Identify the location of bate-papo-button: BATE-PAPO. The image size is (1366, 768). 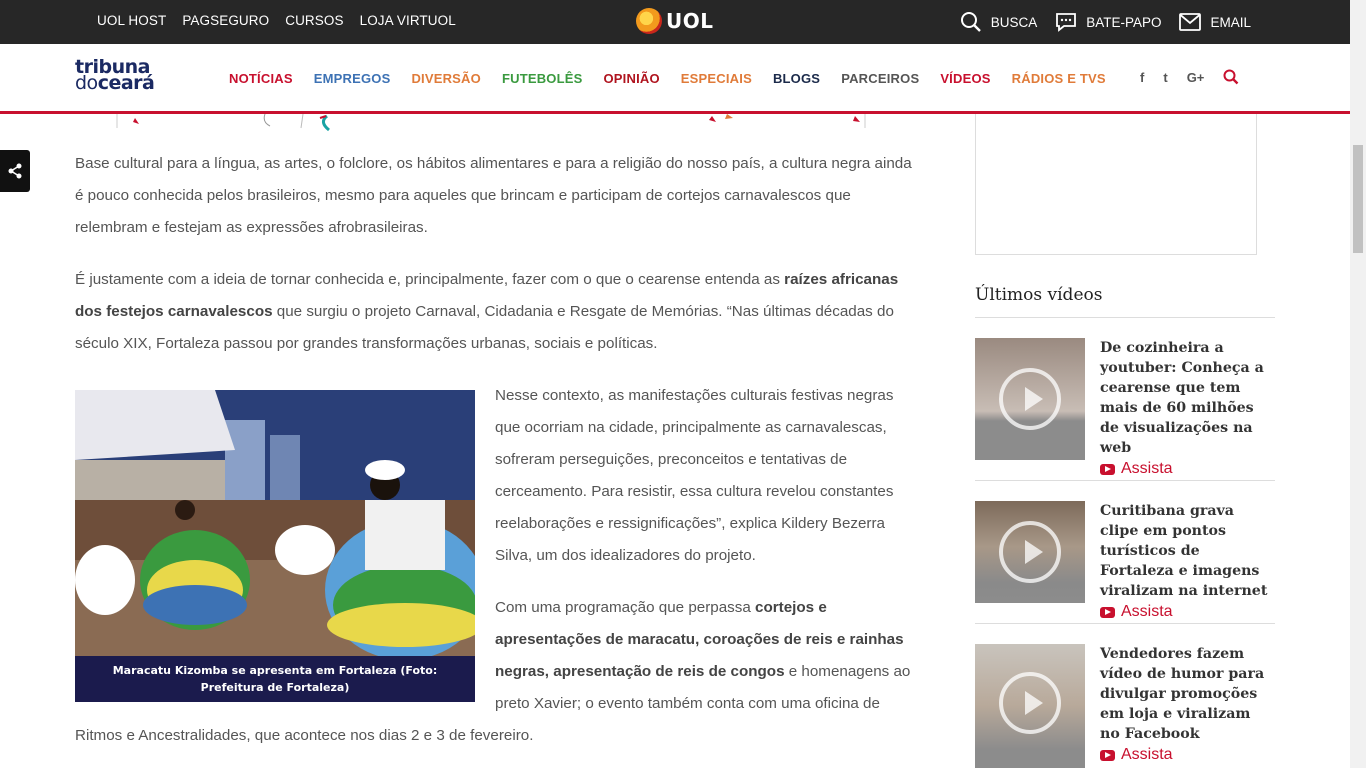
(1108, 22).